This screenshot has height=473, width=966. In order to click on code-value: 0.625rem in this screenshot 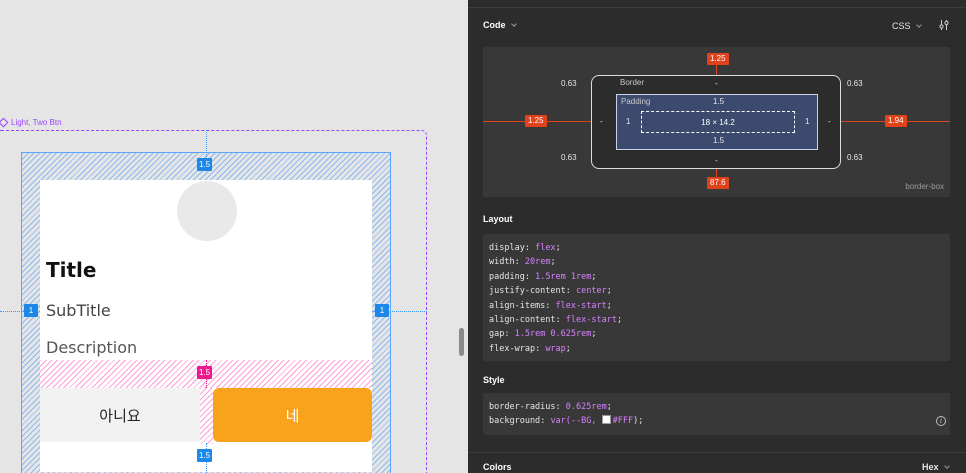, I will do `click(586, 407)`.